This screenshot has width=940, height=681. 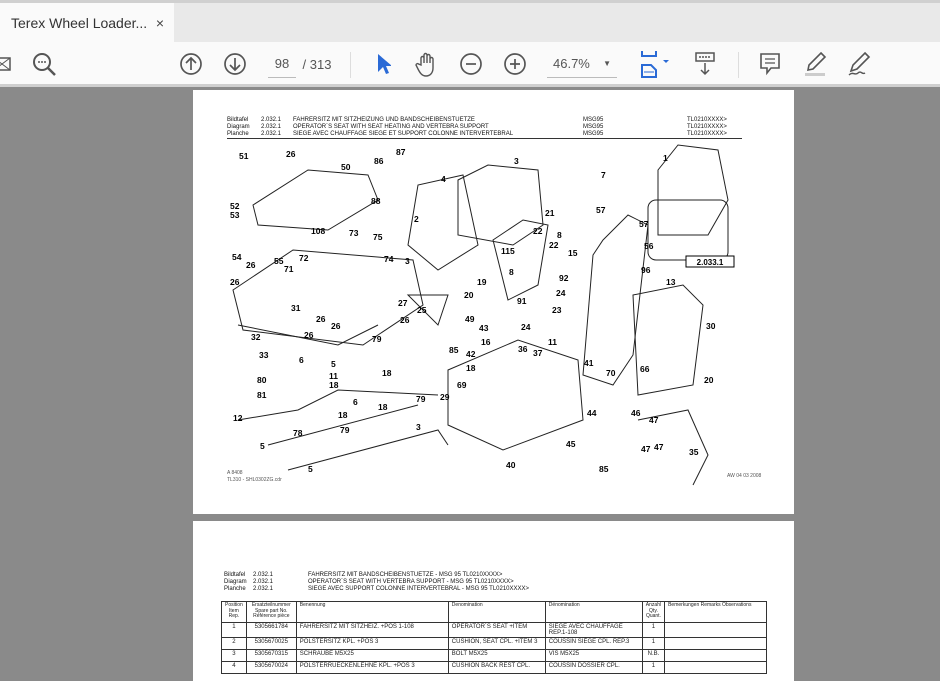 I want to click on callout-number: 1, so click(x=665, y=158).